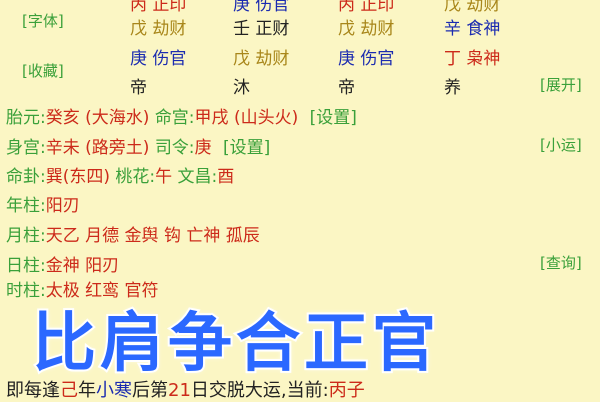 This screenshot has width=600, height=402. Describe the element at coordinates (158, 7) in the screenshot. I see `grid-top-cell-1: 丙 正印` at that location.